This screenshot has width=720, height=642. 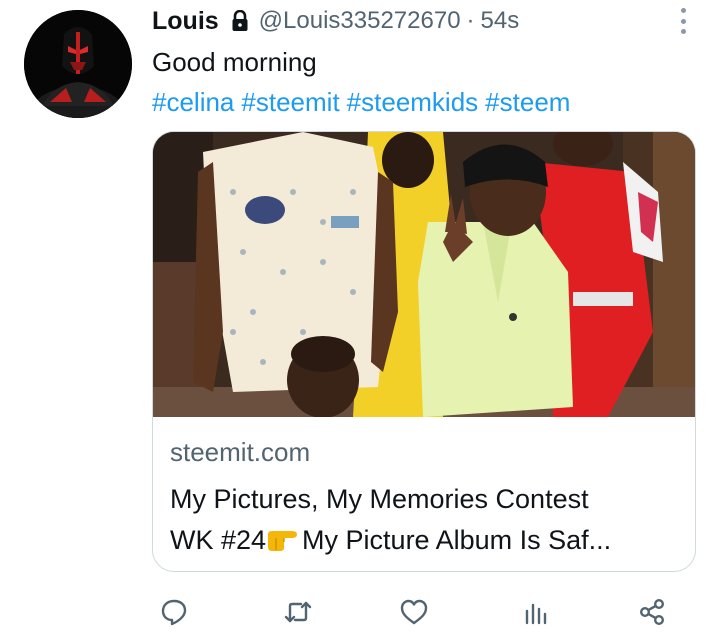 What do you see at coordinates (379, 499) in the screenshot?
I see `card-title-line-1: My Pictures, My Memories Contest` at bounding box center [379, 499].